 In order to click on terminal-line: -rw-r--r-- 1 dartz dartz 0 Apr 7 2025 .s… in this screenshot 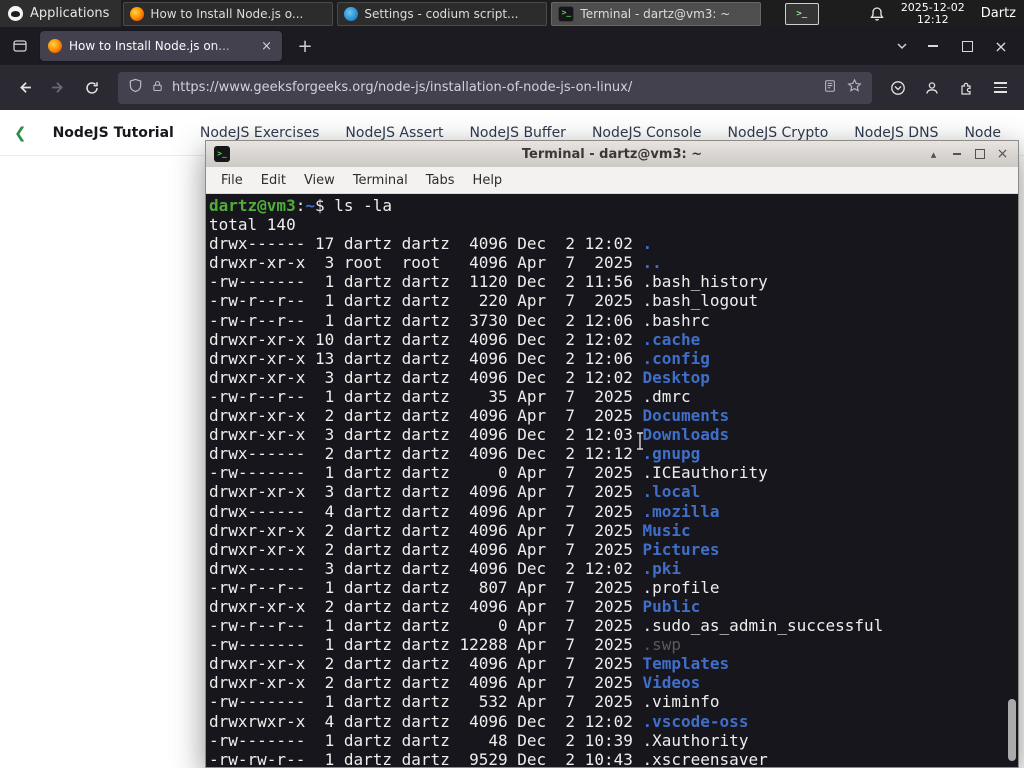, I will do `click(546, 626)`.